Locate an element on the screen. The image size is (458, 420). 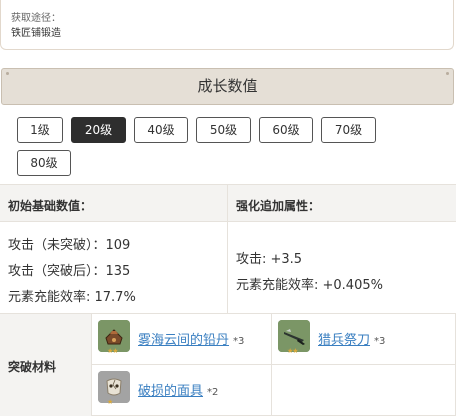
base-energy-recharge: 元素充能效率: 17.7% is located at coordinates (72, 297).